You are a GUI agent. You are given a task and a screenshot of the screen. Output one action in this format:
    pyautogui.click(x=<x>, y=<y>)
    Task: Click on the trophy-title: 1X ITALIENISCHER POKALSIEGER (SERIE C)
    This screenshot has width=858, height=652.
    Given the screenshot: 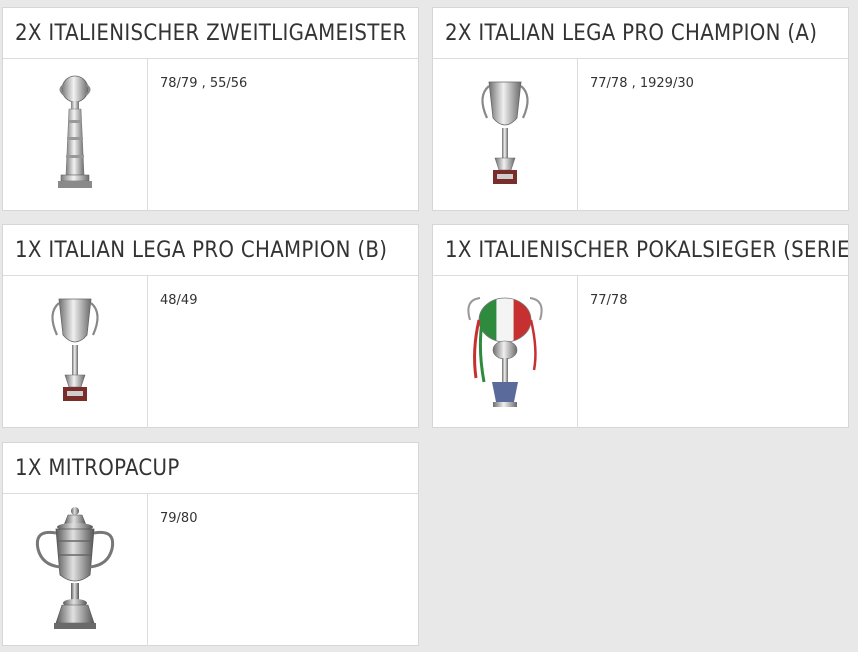 What is the action you would take?
    pyautogui.click(x=640, y=250)
    